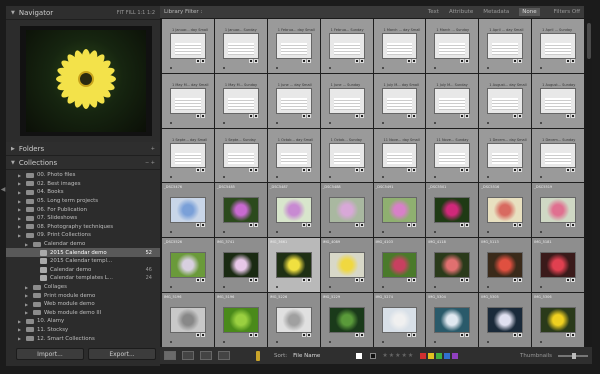 The image size is (600, 374). Describe the element at coordinates (240, 265) in the screenshot. I see `grid-thumbnail-cell: IMG_3741` at that location.